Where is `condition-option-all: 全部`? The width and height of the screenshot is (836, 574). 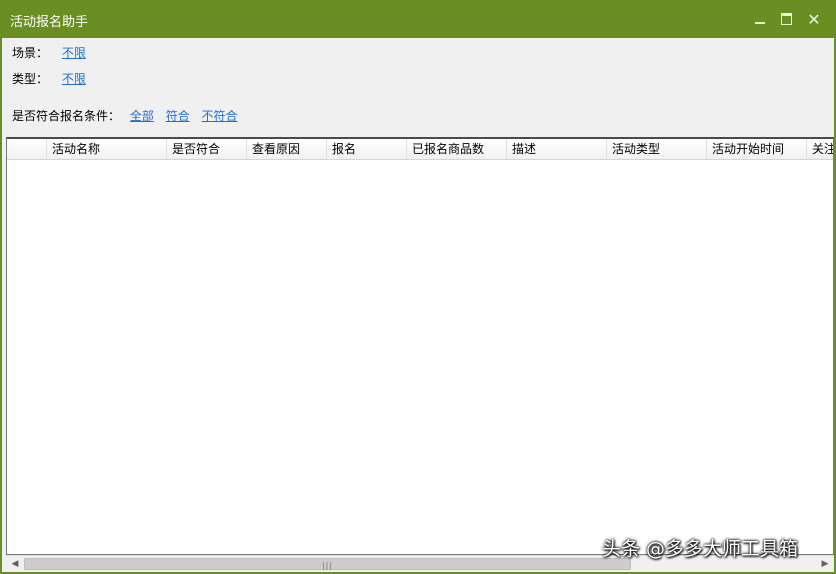
condition-option-all: 全部 is located at coordinates (142, 116).